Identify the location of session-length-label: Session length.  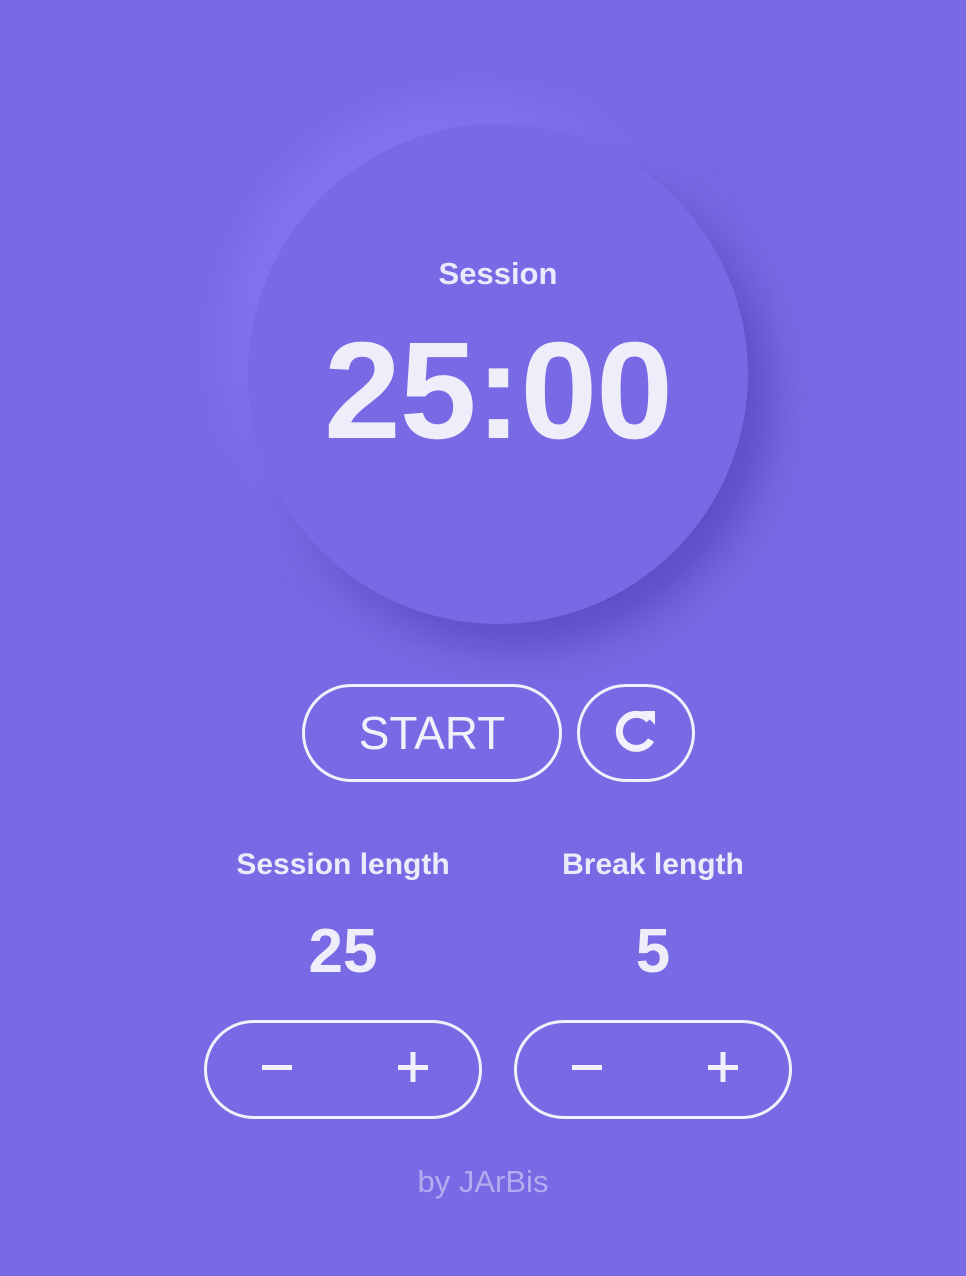
(343, 864).